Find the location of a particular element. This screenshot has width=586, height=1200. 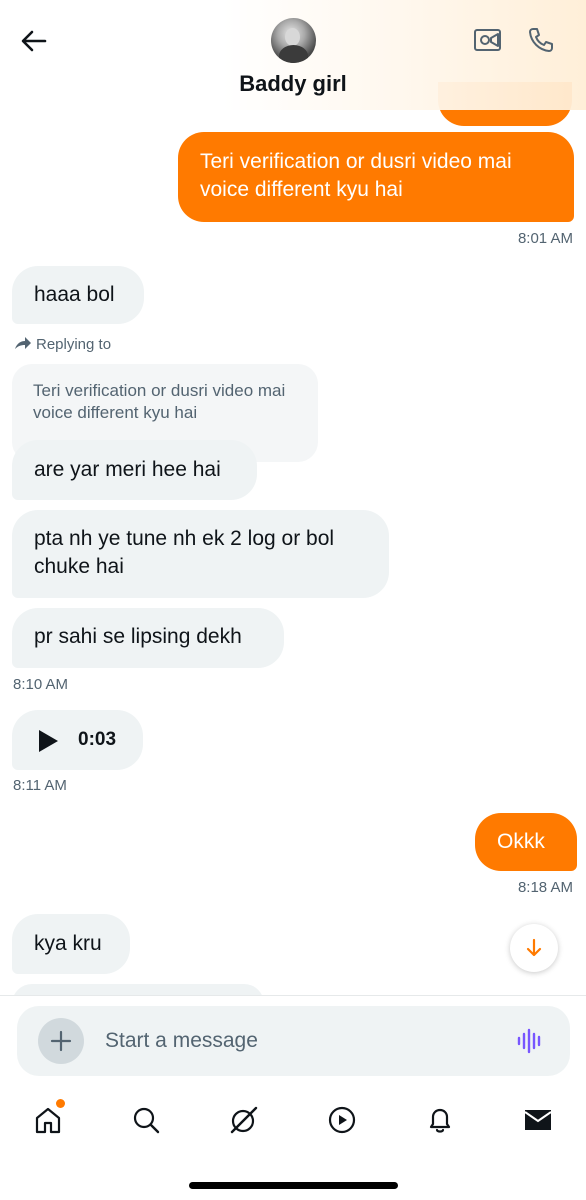

reply-label: Replying to is located at coordinates (74, 344).